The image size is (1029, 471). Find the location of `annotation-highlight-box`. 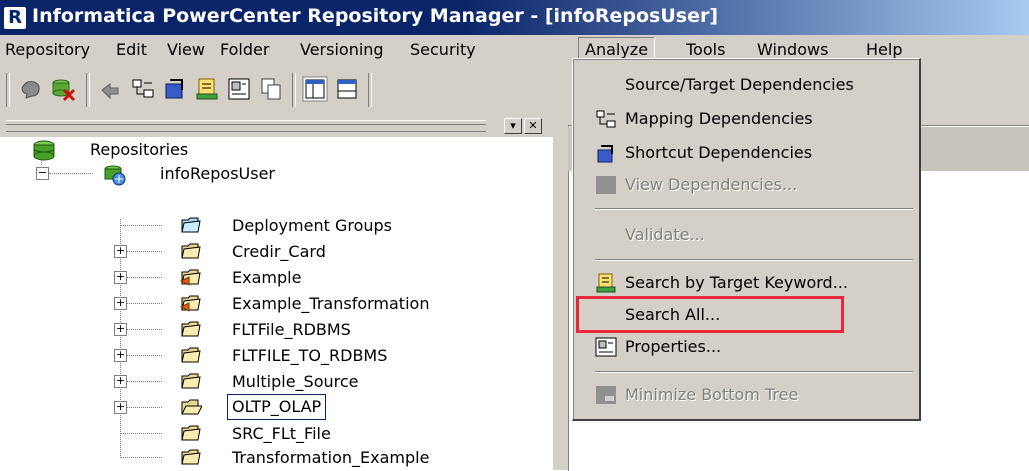

annotation-highlight-box is located at coordinates (710, 314).